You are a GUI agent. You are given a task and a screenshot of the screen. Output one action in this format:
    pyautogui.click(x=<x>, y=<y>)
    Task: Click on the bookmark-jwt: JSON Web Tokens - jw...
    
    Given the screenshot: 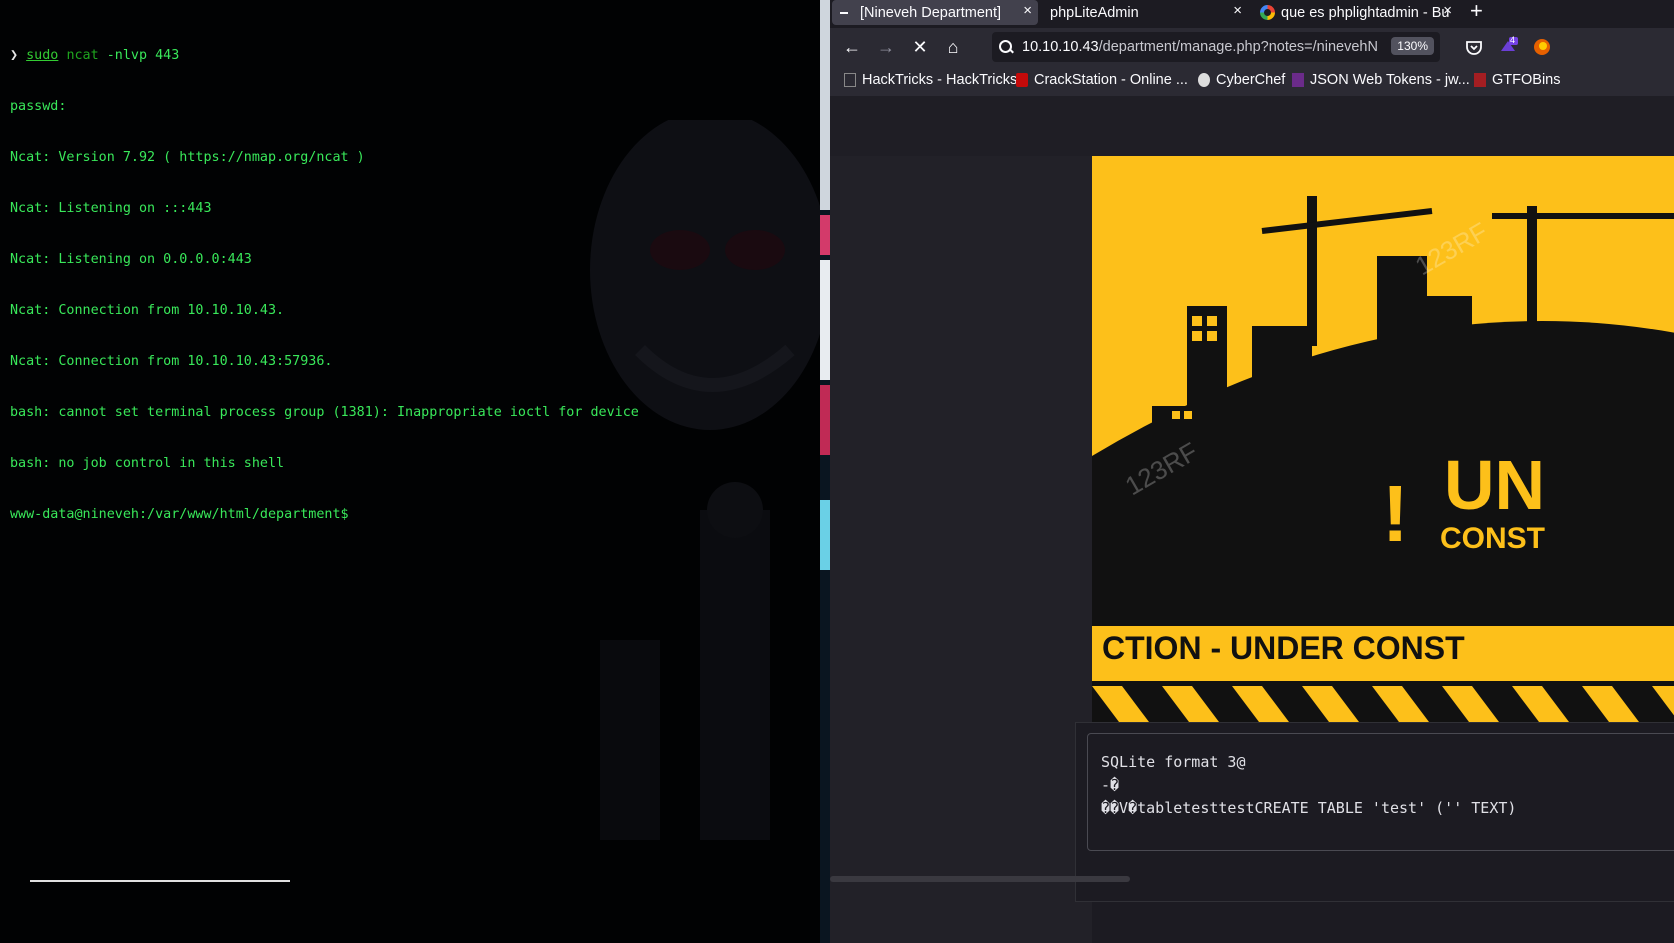 What is the action you would take?
    pyautogui.click(x=1381, y=80)
    